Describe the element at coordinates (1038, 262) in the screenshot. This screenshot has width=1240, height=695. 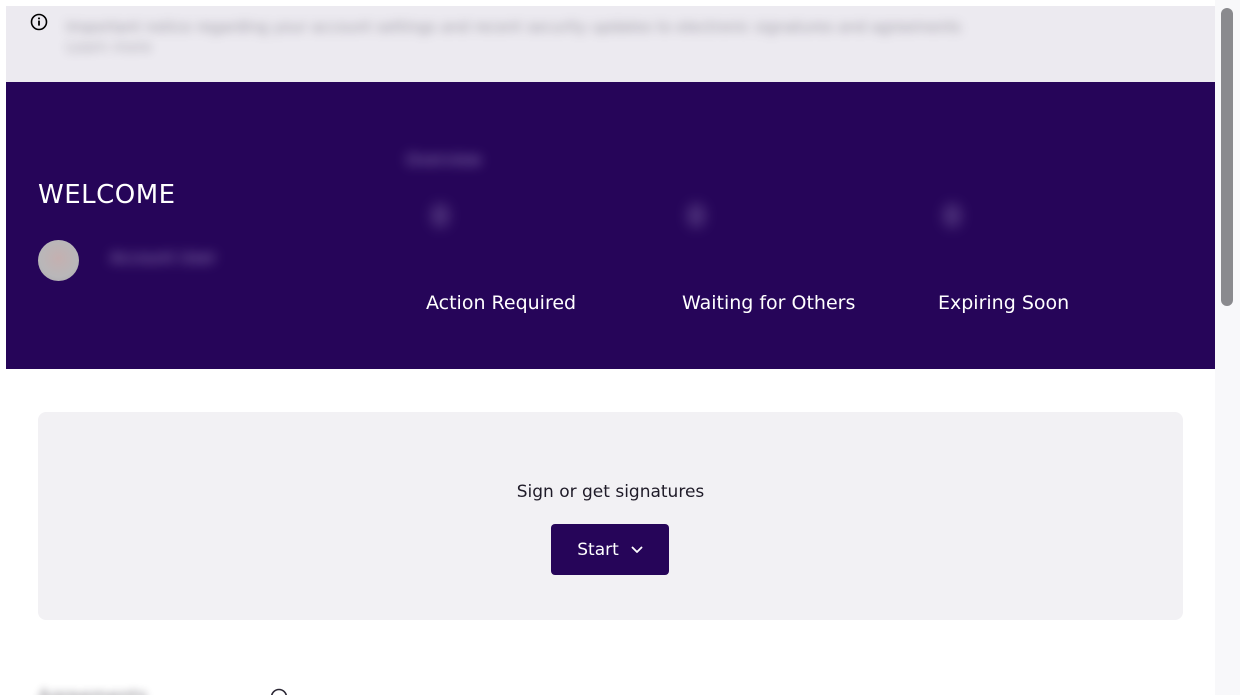
I see `stat-expiring-soon: 0 Expiring Soon` at that location.